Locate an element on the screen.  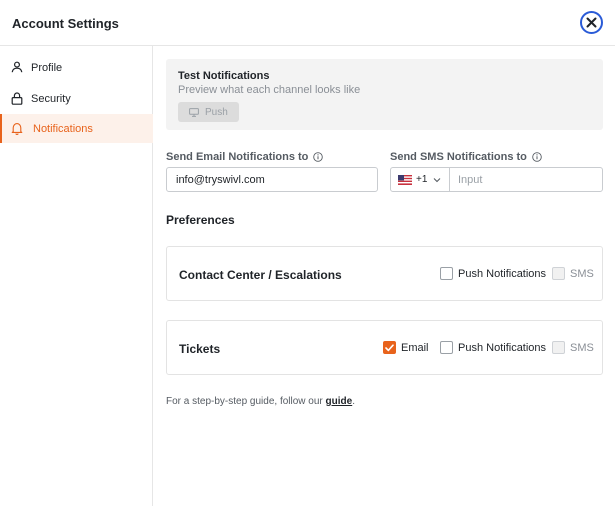
close-icon is located at coordinates (591, 22).